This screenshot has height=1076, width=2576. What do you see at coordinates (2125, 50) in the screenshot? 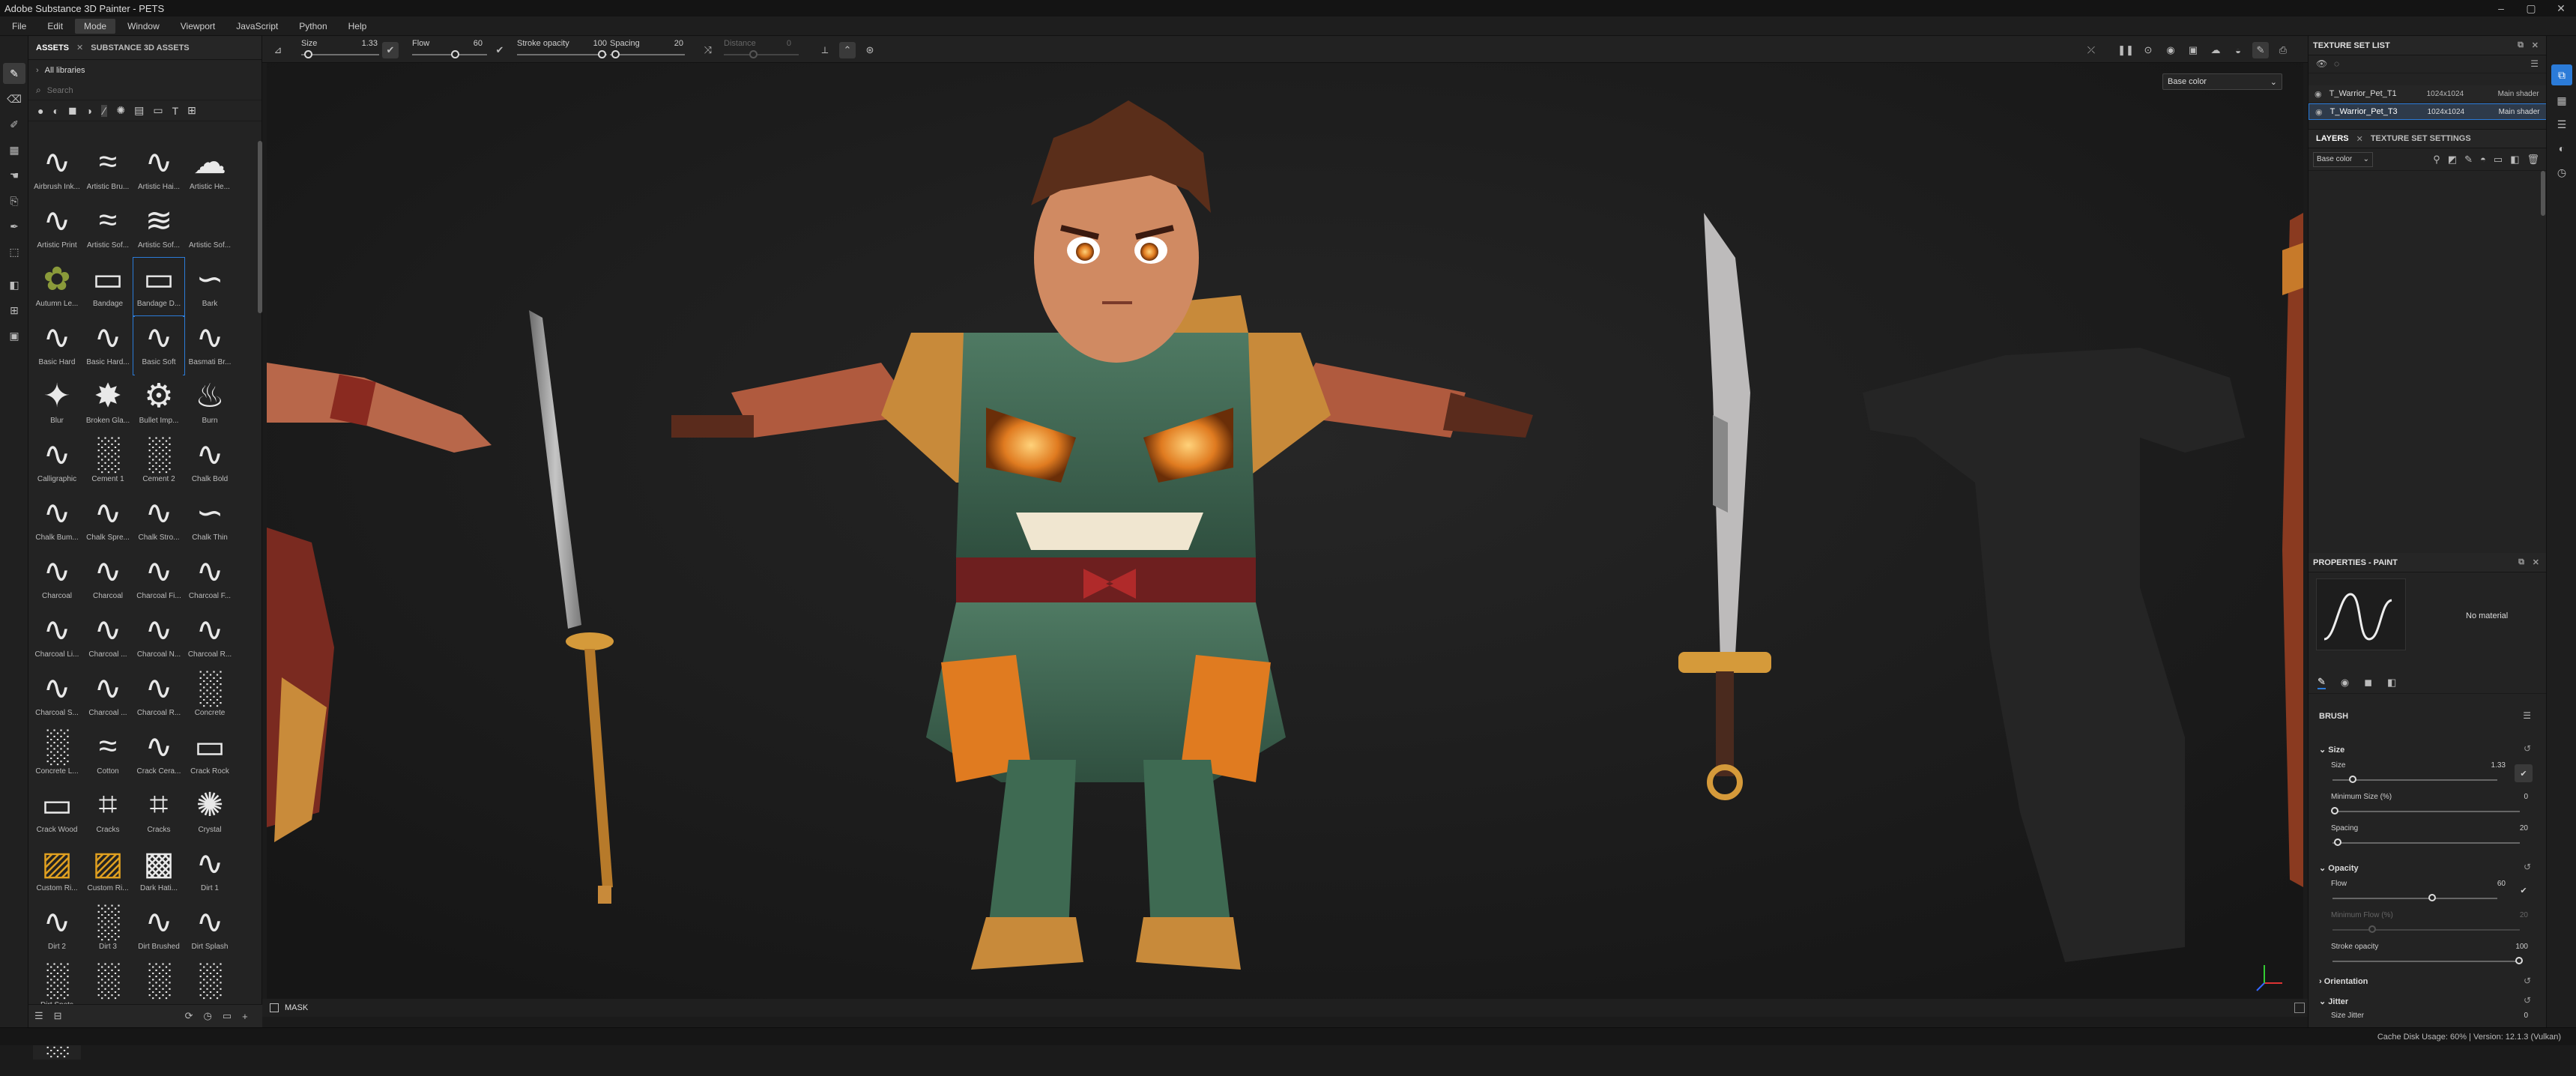
I see `pause-icon: ❚❚` at bounding box center [2125, 50].